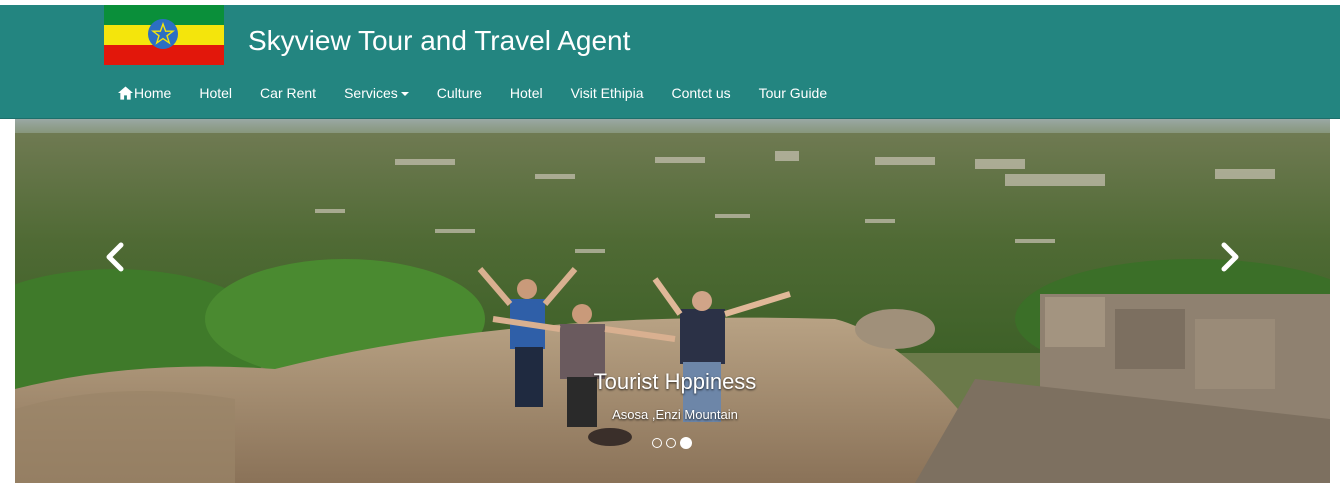  I want to click on nav-item-label: Visit Ethipia, so click(607, 93).